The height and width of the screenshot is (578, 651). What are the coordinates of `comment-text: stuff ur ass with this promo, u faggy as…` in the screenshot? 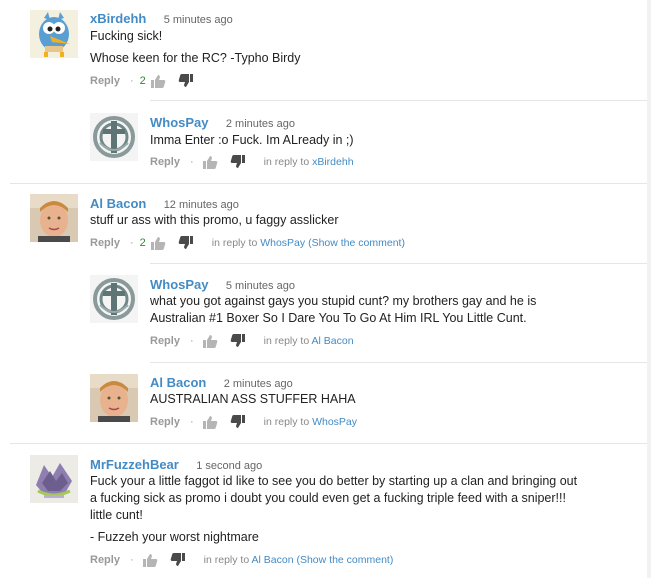 It's located at (214, 220).